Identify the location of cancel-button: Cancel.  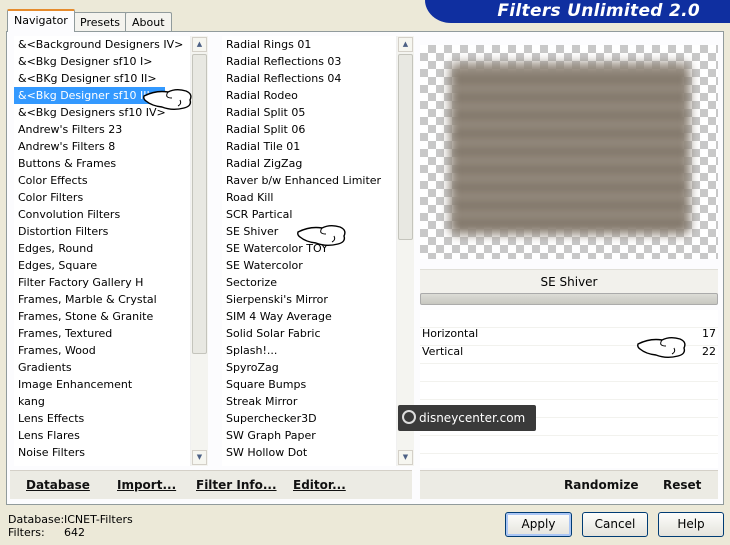
(615, 524).